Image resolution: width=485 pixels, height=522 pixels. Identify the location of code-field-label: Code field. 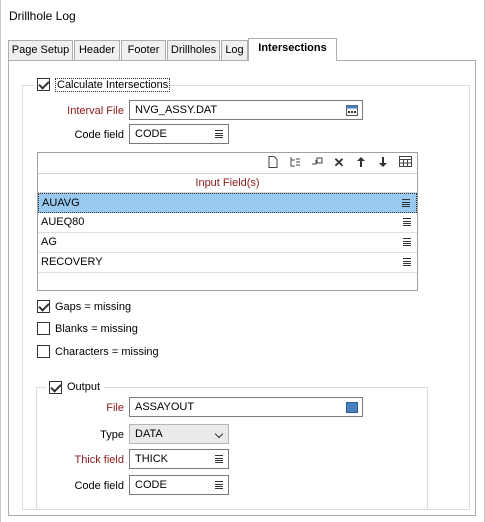
(99, 135).